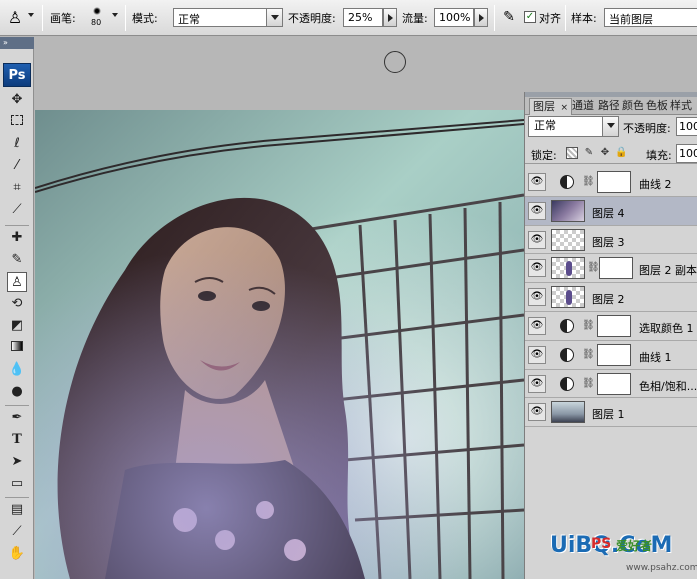 This screenshot has height=579, width=697. What do you see at coordinates (17, 510) in the screenshot?
I see `notes-tool-icon: ▤` at bounding box center [17, 510].